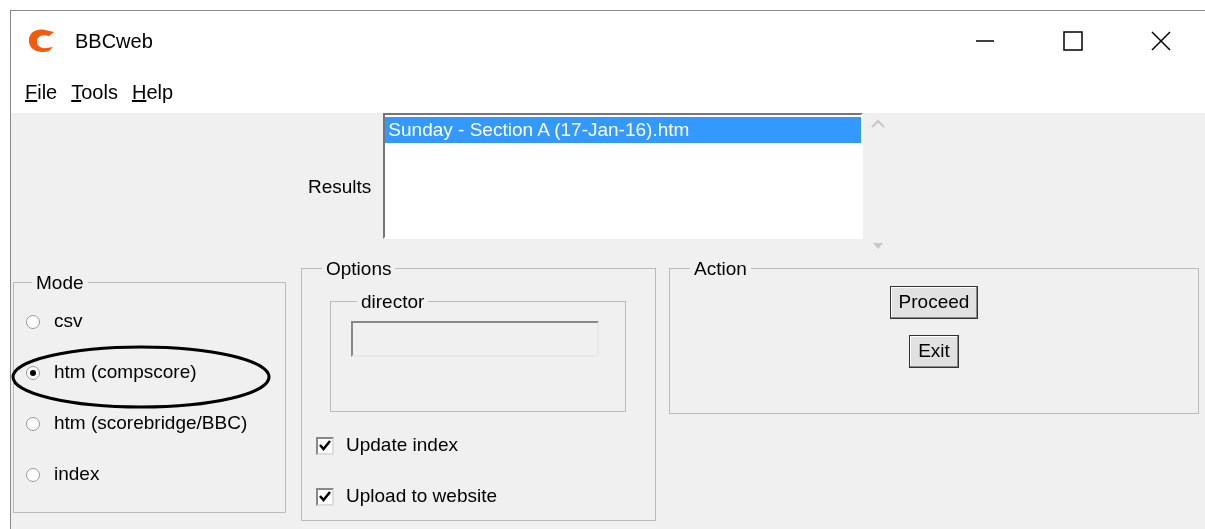 This screenshot has height=529, width=1205. What do you see at coordinates (393, 301) in the screenshot?
I see `group-title: director` at bounding box center [393, 301].